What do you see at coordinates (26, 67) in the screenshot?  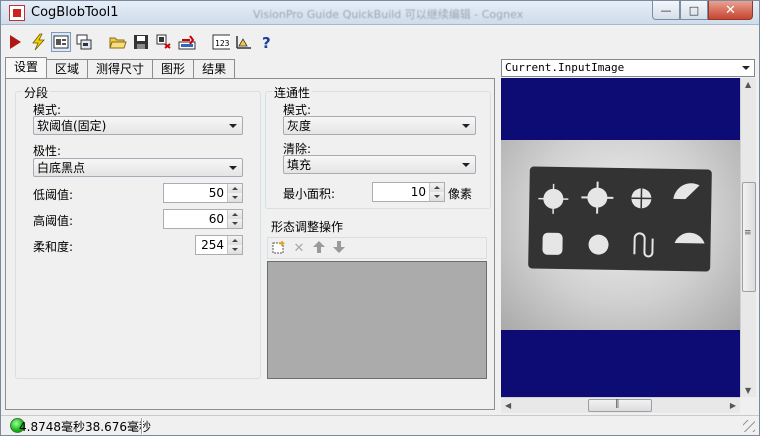 I see `tab-settings: 设置` at bounding box center [26, 67].